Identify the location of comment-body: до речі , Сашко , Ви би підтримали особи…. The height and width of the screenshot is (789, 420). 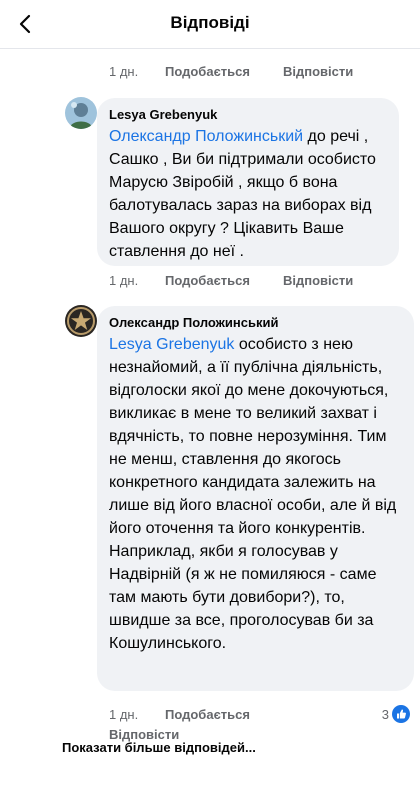
(242, 194).